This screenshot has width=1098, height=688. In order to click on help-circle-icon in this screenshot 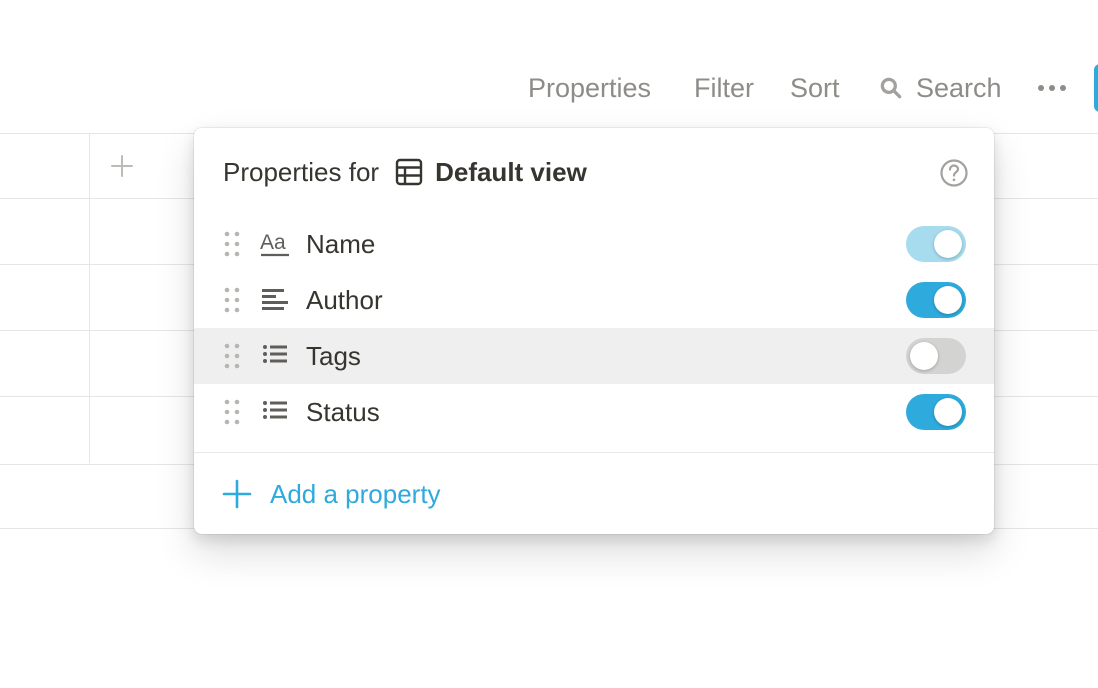, I will do `click(954, 173)`.